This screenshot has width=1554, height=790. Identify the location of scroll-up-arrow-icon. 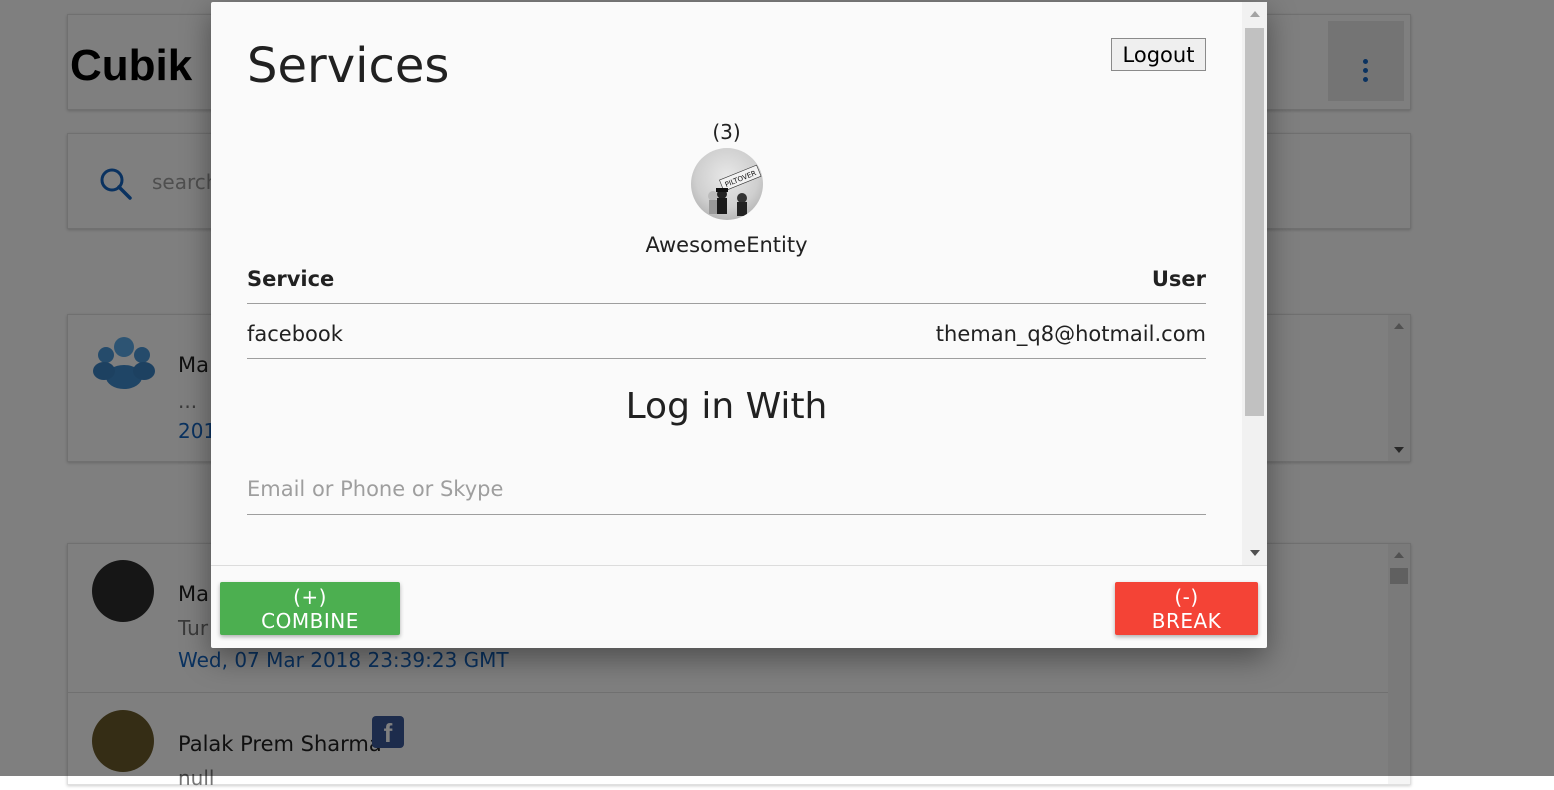
(1255, 14).